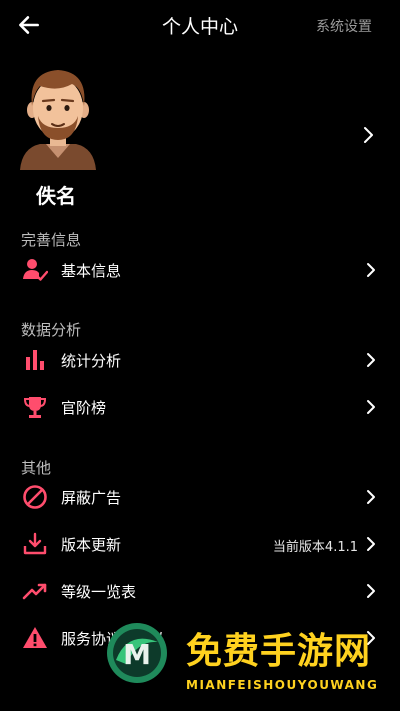 The width and height of the screenshot is (400, 711). I want to click on block-icon, so click(35, 497).